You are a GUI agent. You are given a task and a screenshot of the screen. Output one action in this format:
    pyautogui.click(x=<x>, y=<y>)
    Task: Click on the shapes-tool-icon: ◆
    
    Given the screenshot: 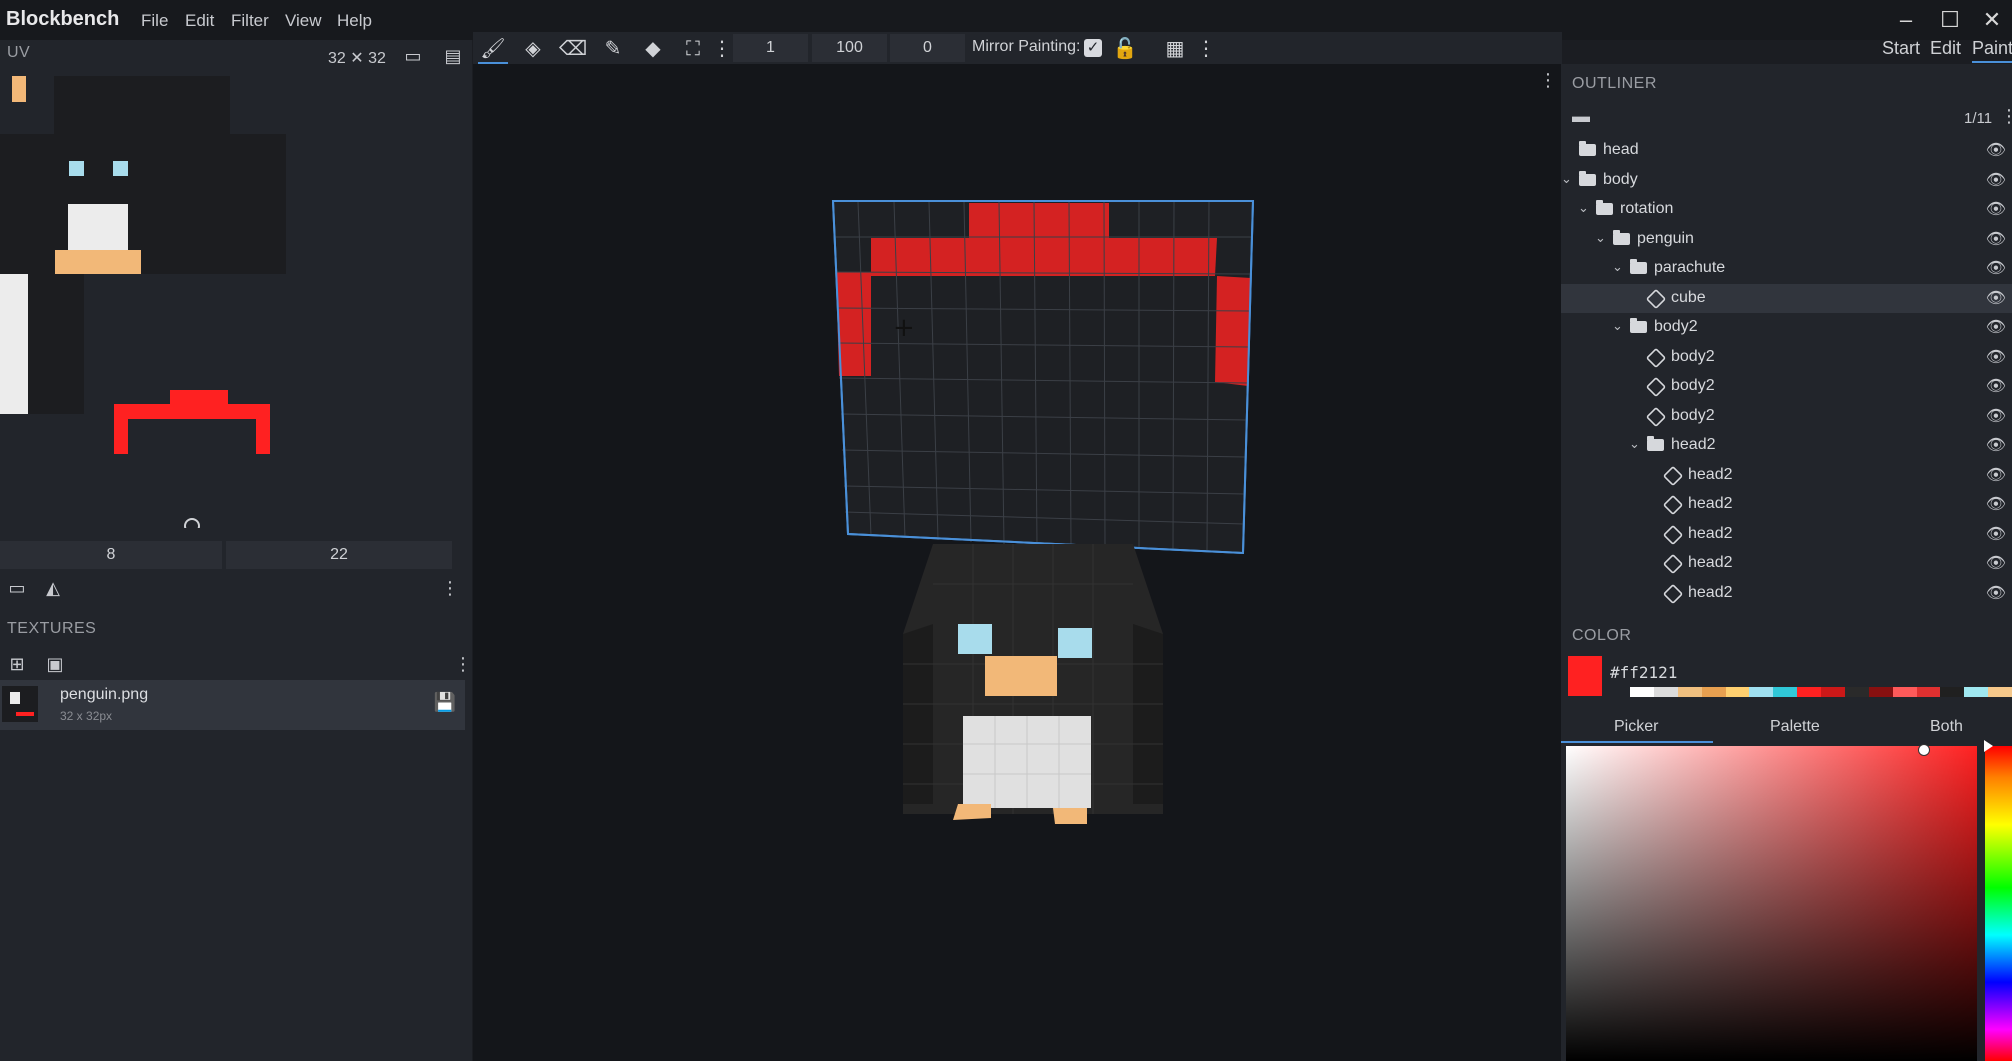 What is the action you would take?
    pyautogui.click(x=653, y=49)
    